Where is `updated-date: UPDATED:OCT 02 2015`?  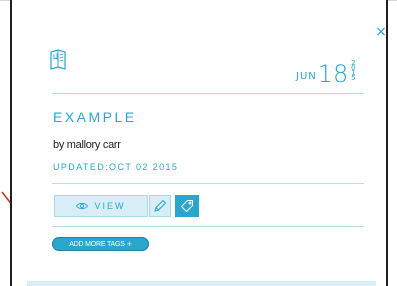
updated-date: UPDATED:OCT 02 2015 is located at coordinates (116, 167).